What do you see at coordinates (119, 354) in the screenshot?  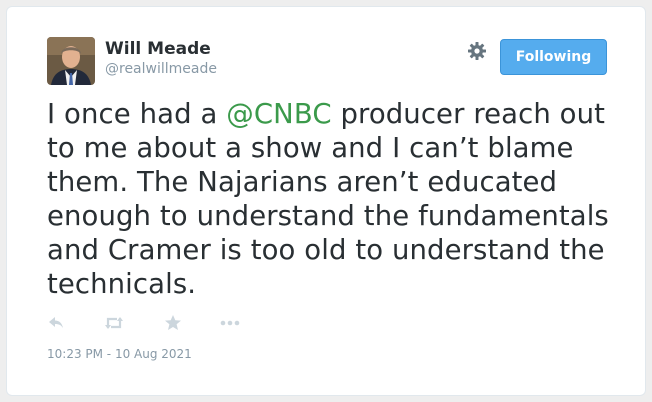 I see `tweet-timestamp: 10:23 PM - 10 Aug 2021` at bounding box center [119, 354].